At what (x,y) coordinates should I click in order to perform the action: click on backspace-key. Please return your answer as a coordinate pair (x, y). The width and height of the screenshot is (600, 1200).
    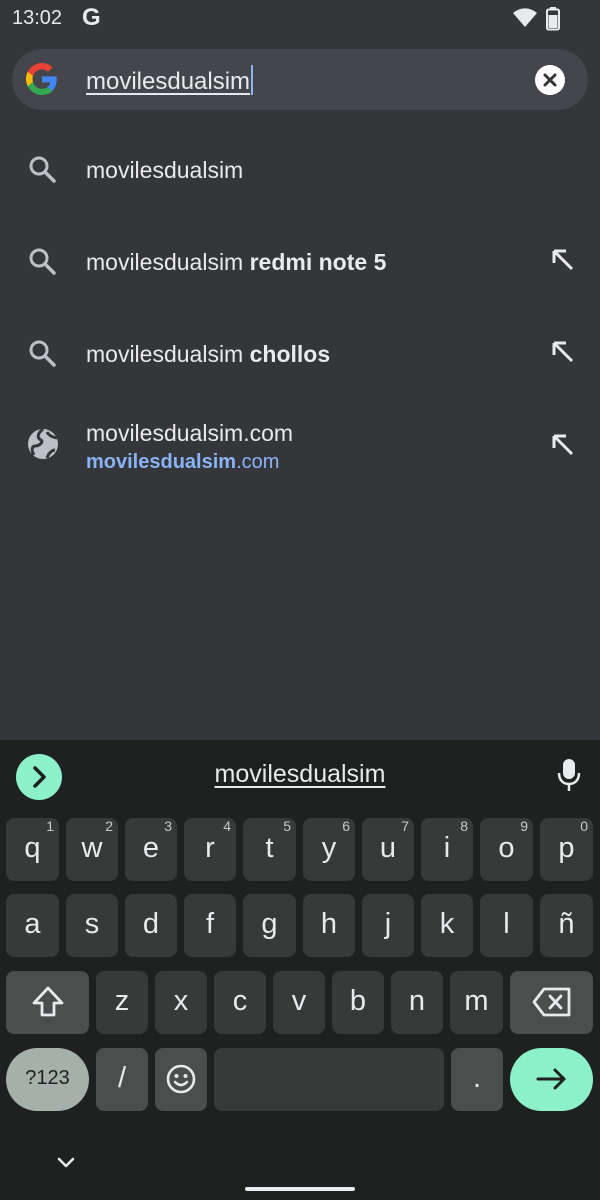
    Looking at the image, I should click on (551, 1002).